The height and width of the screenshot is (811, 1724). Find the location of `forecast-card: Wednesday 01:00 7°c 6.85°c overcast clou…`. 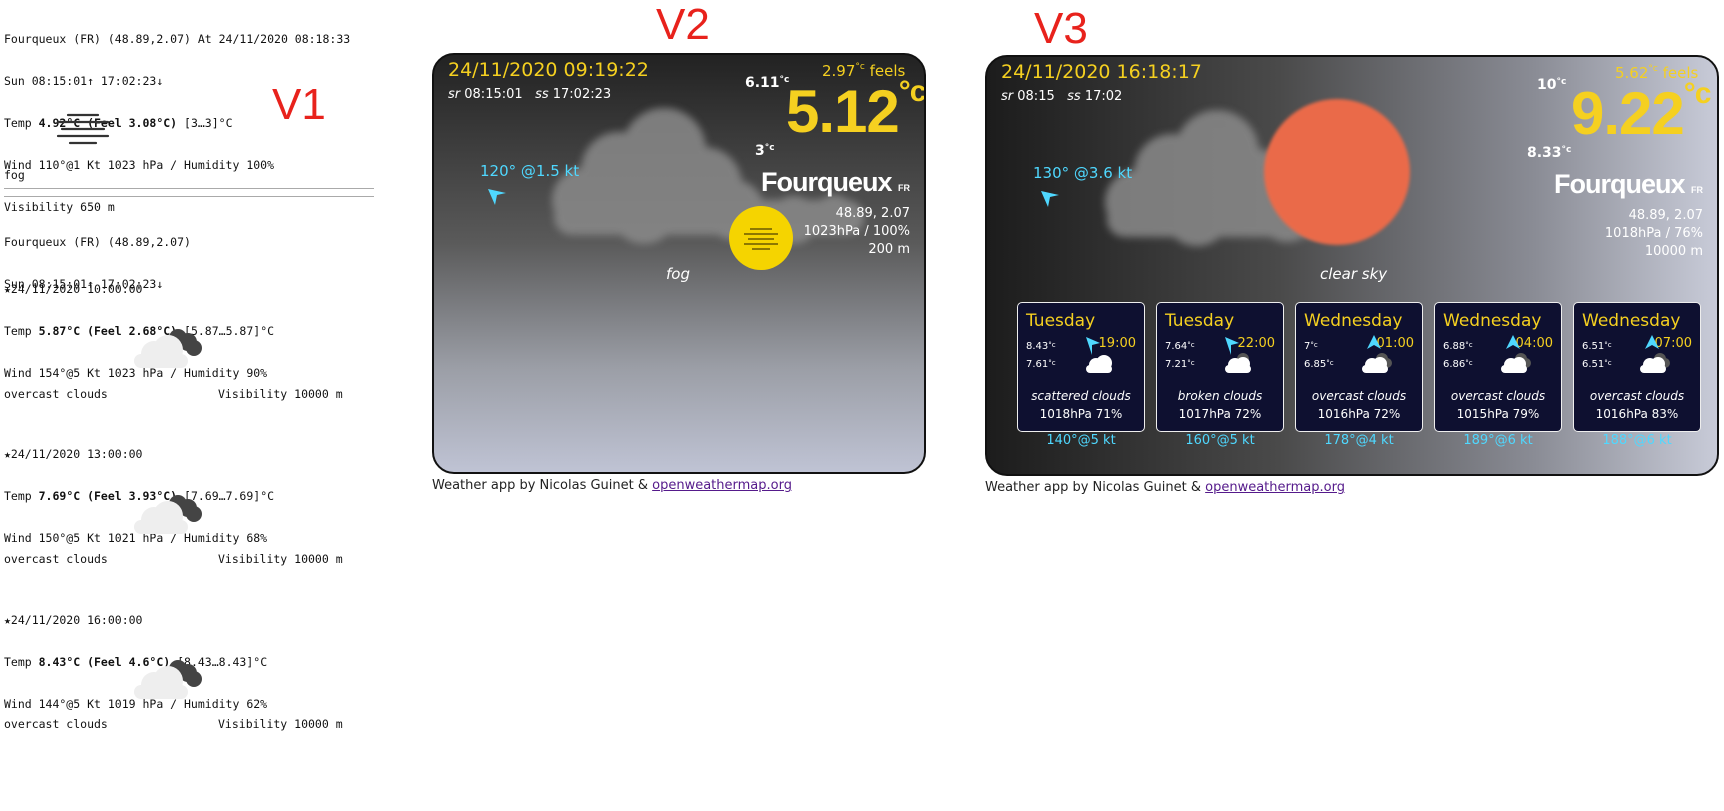

forecast-card: Wednesday 01:00 7°c 6.85°c overcast clou… is located at coordinates (1359, 375).